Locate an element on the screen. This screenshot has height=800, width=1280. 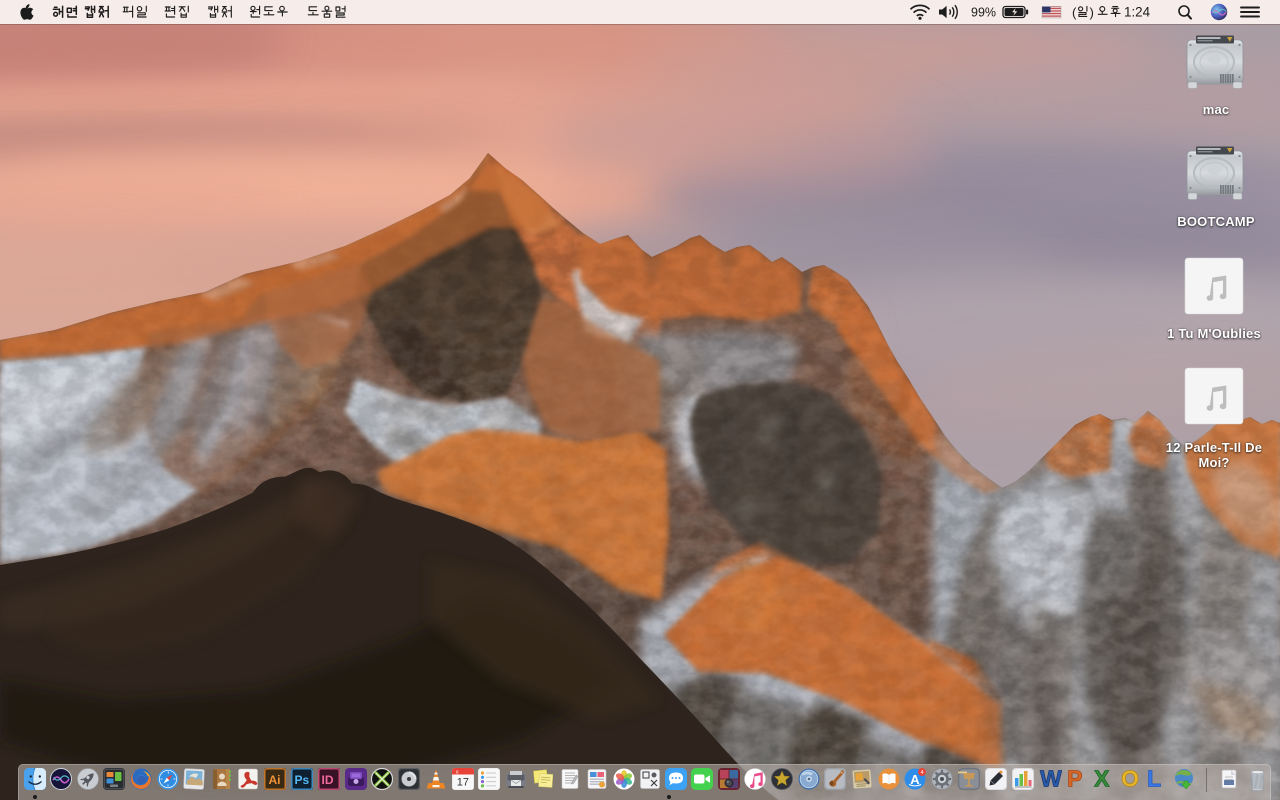
svg-text: 1:24 is located at coordinates (1137, 12).